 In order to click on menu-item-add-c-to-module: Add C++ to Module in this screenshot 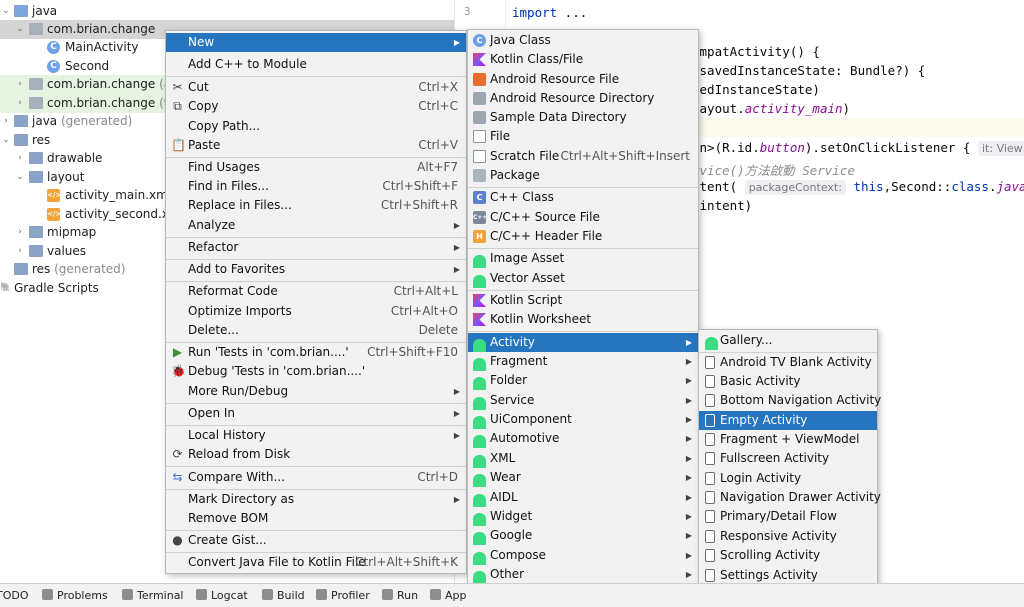, I will do `click(316, 64)`.